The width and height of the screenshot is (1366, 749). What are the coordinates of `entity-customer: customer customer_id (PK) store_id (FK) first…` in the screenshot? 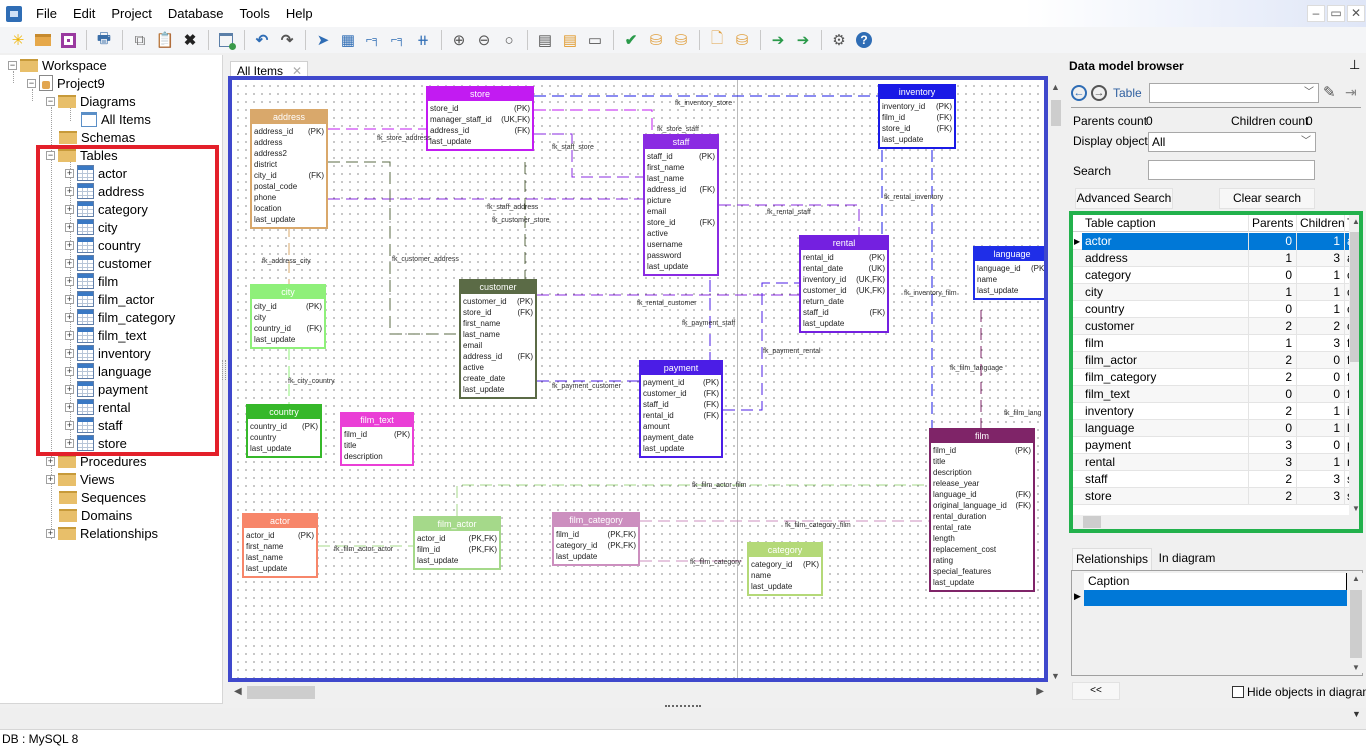 It's located at (498, 339).